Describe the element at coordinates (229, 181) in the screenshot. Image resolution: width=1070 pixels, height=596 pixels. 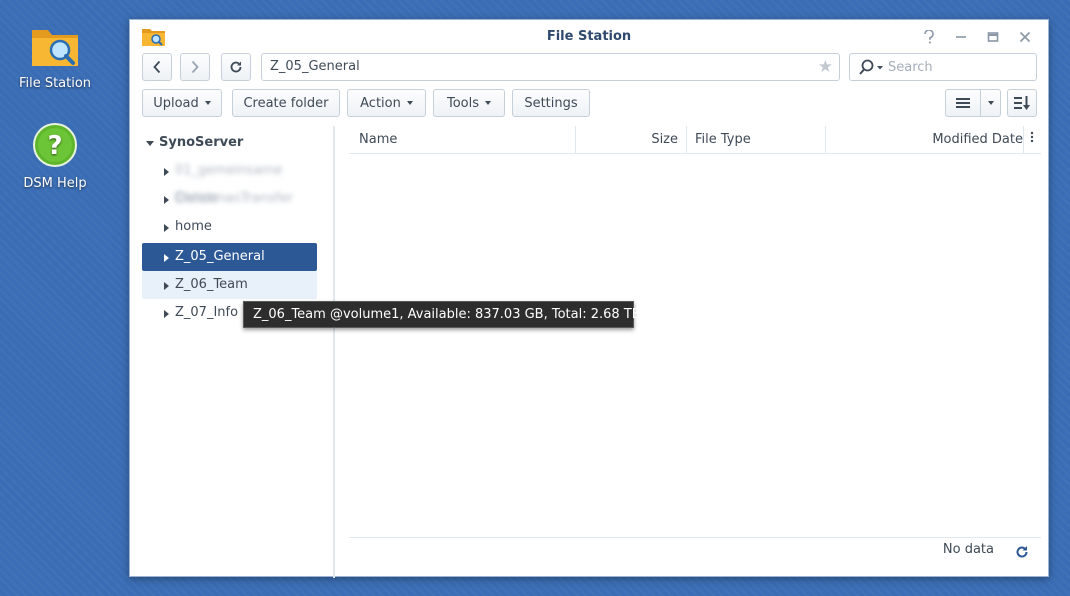
I see `tree-item: 01_gemeinsame Dateie` at that location.